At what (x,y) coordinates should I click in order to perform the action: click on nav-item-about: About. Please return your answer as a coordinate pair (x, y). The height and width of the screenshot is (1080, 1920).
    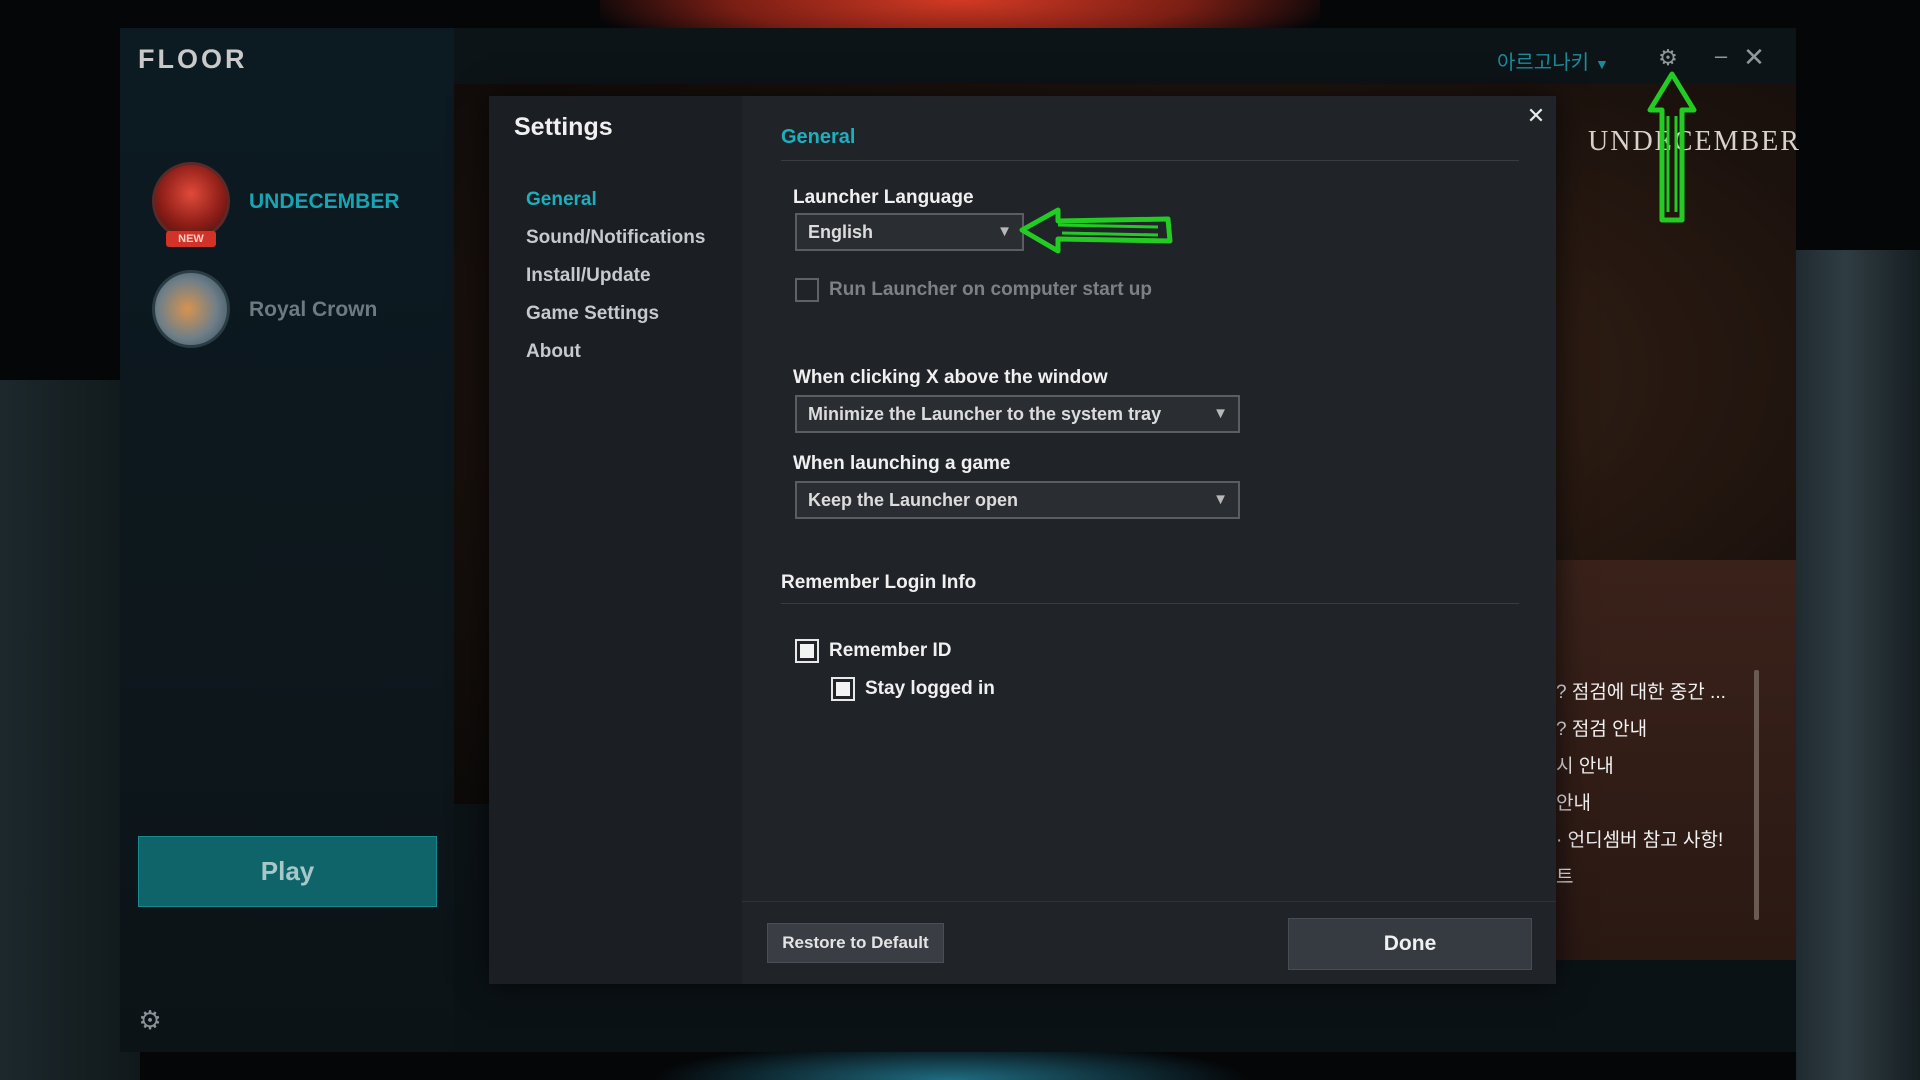
    Looking at the image, I should click on (553, 352).